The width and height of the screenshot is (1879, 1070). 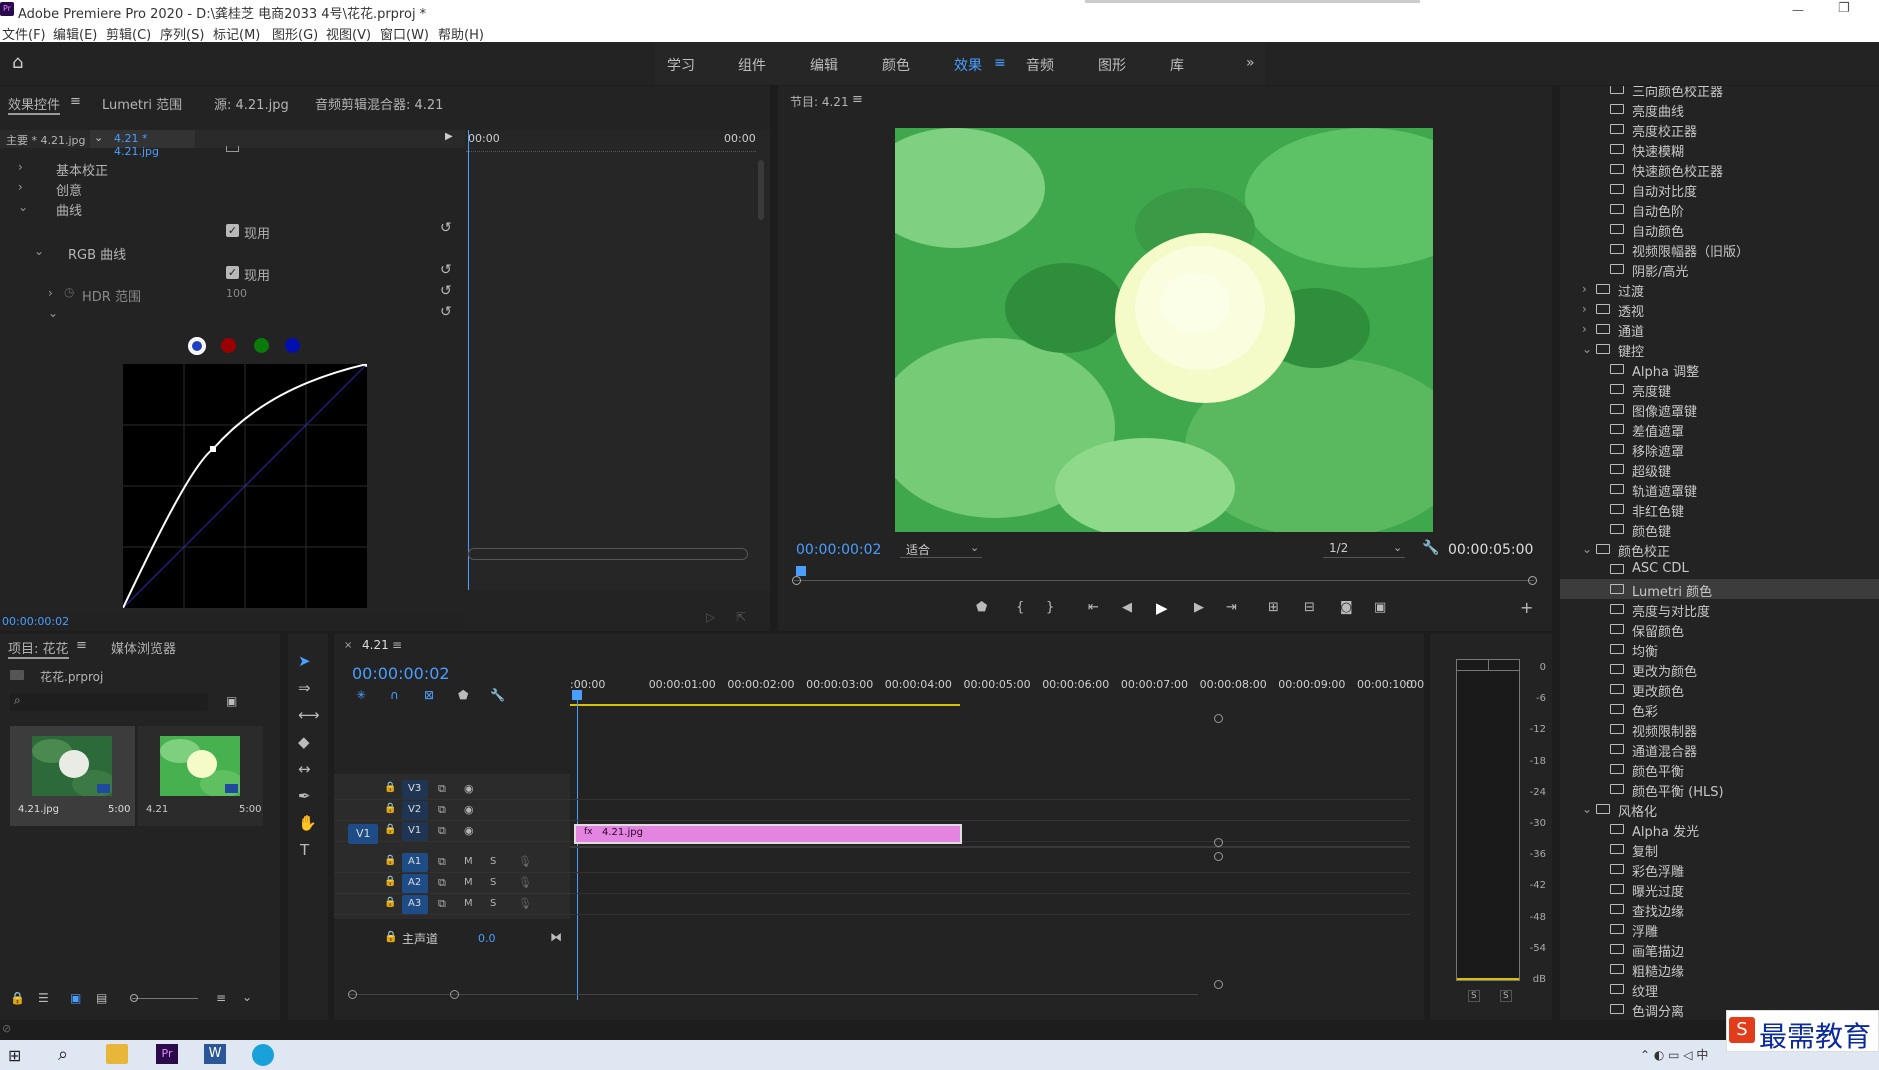 What do you see at coordinates (69, 292) in the screenshot?
I see `stopwatch-icon: ◷` at bounding box center [69, 292].